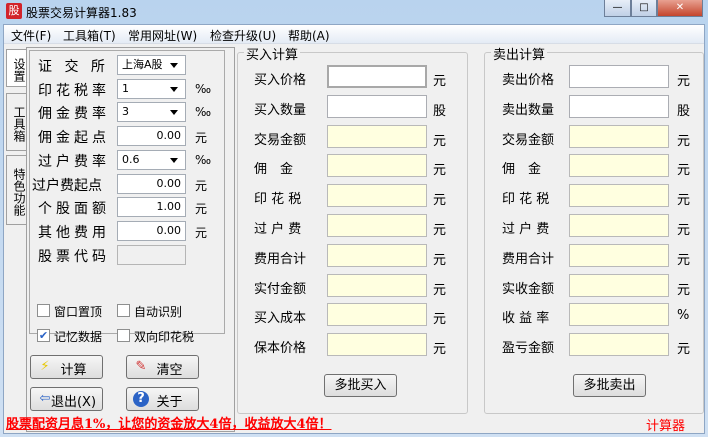 This screenshot has width=708, height=437. I want to click on multi-sell-button: 多批卖出, so click(609, 385).